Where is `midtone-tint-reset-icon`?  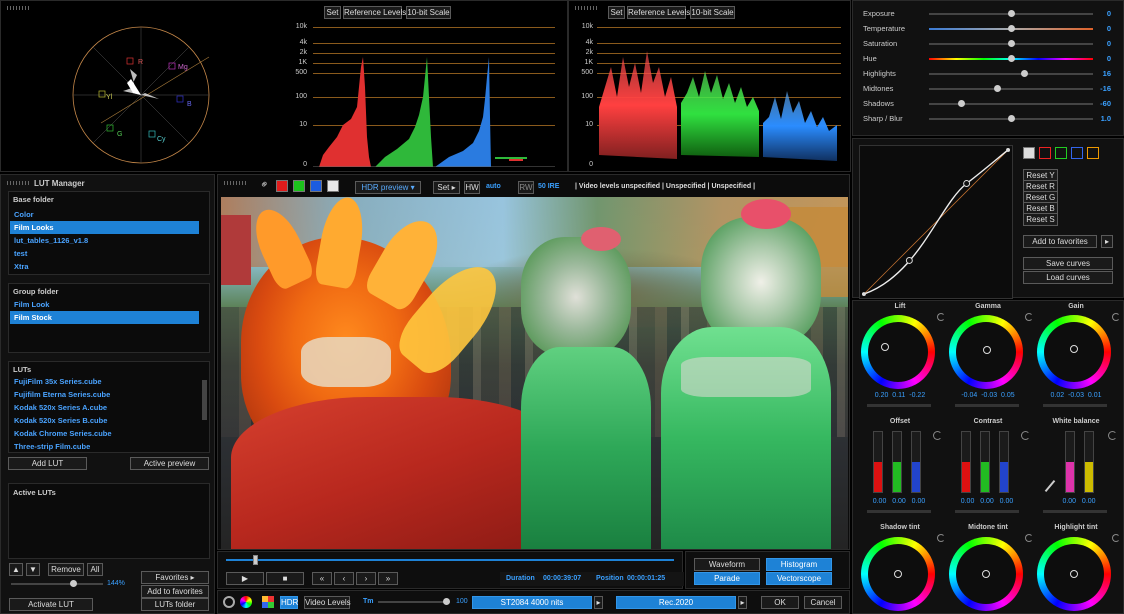
midtone-tint-reset-icon is located at coordinates (1029, 538).